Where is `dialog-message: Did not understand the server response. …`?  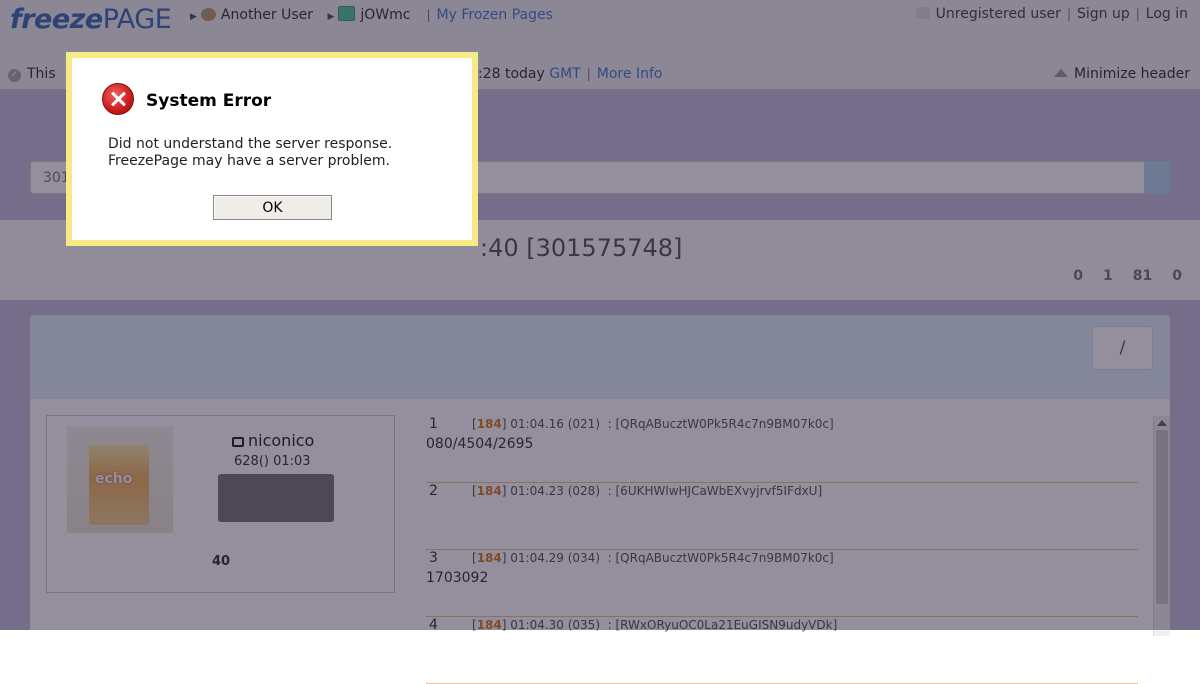 dialog-message: Did not understand the server response. … is located at coordinates (250, 153).